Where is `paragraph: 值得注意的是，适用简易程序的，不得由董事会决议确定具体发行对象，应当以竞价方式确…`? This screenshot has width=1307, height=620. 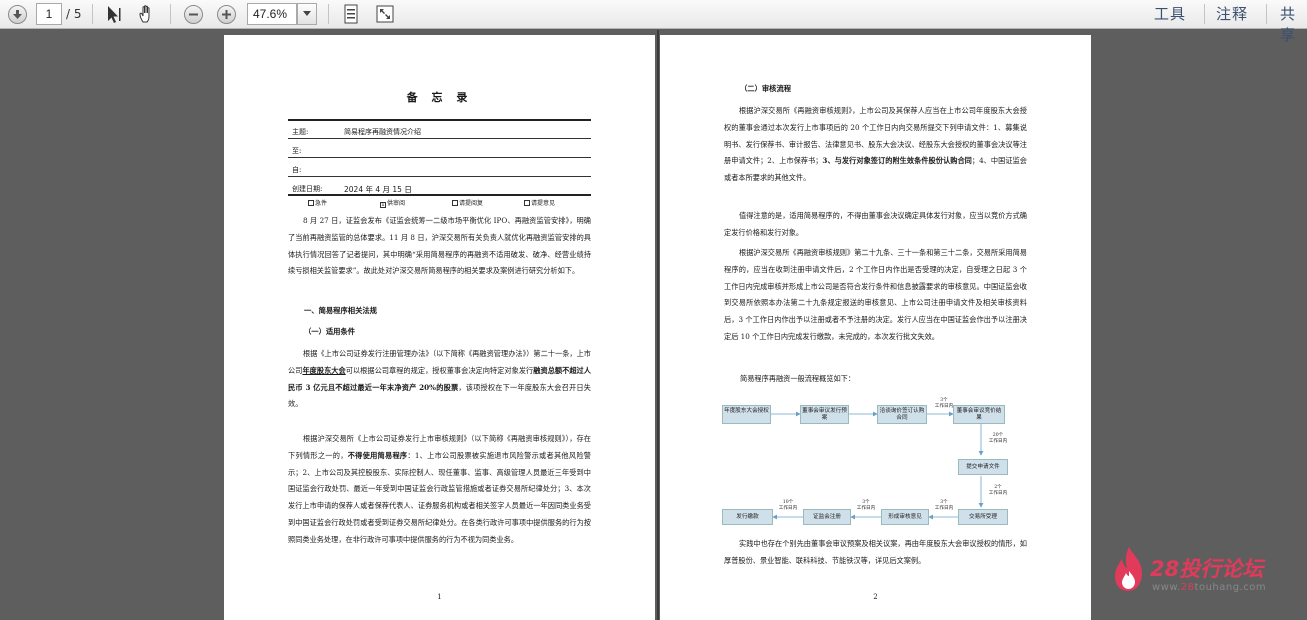 paragraph: 值得注意的是，适用简易程序的，不得由董事会决议确定具体发行对象，应当以竞价方式确… is located at coordinates (875, 224).